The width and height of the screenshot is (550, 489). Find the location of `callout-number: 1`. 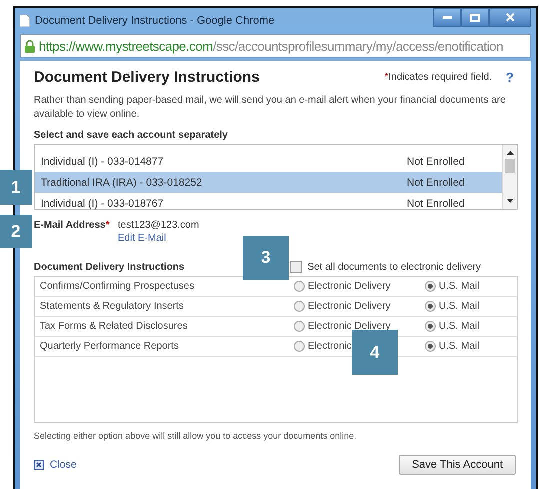

callout-number: 1 is located at coordinates (16, 187).